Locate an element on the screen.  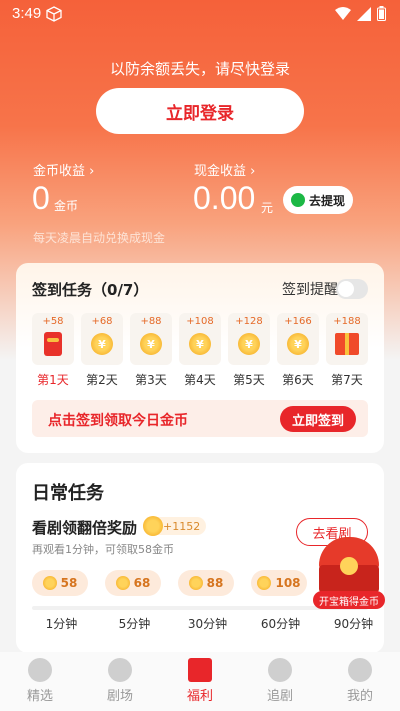
tab-label: 剧场 is located at coordinates (119, 696).